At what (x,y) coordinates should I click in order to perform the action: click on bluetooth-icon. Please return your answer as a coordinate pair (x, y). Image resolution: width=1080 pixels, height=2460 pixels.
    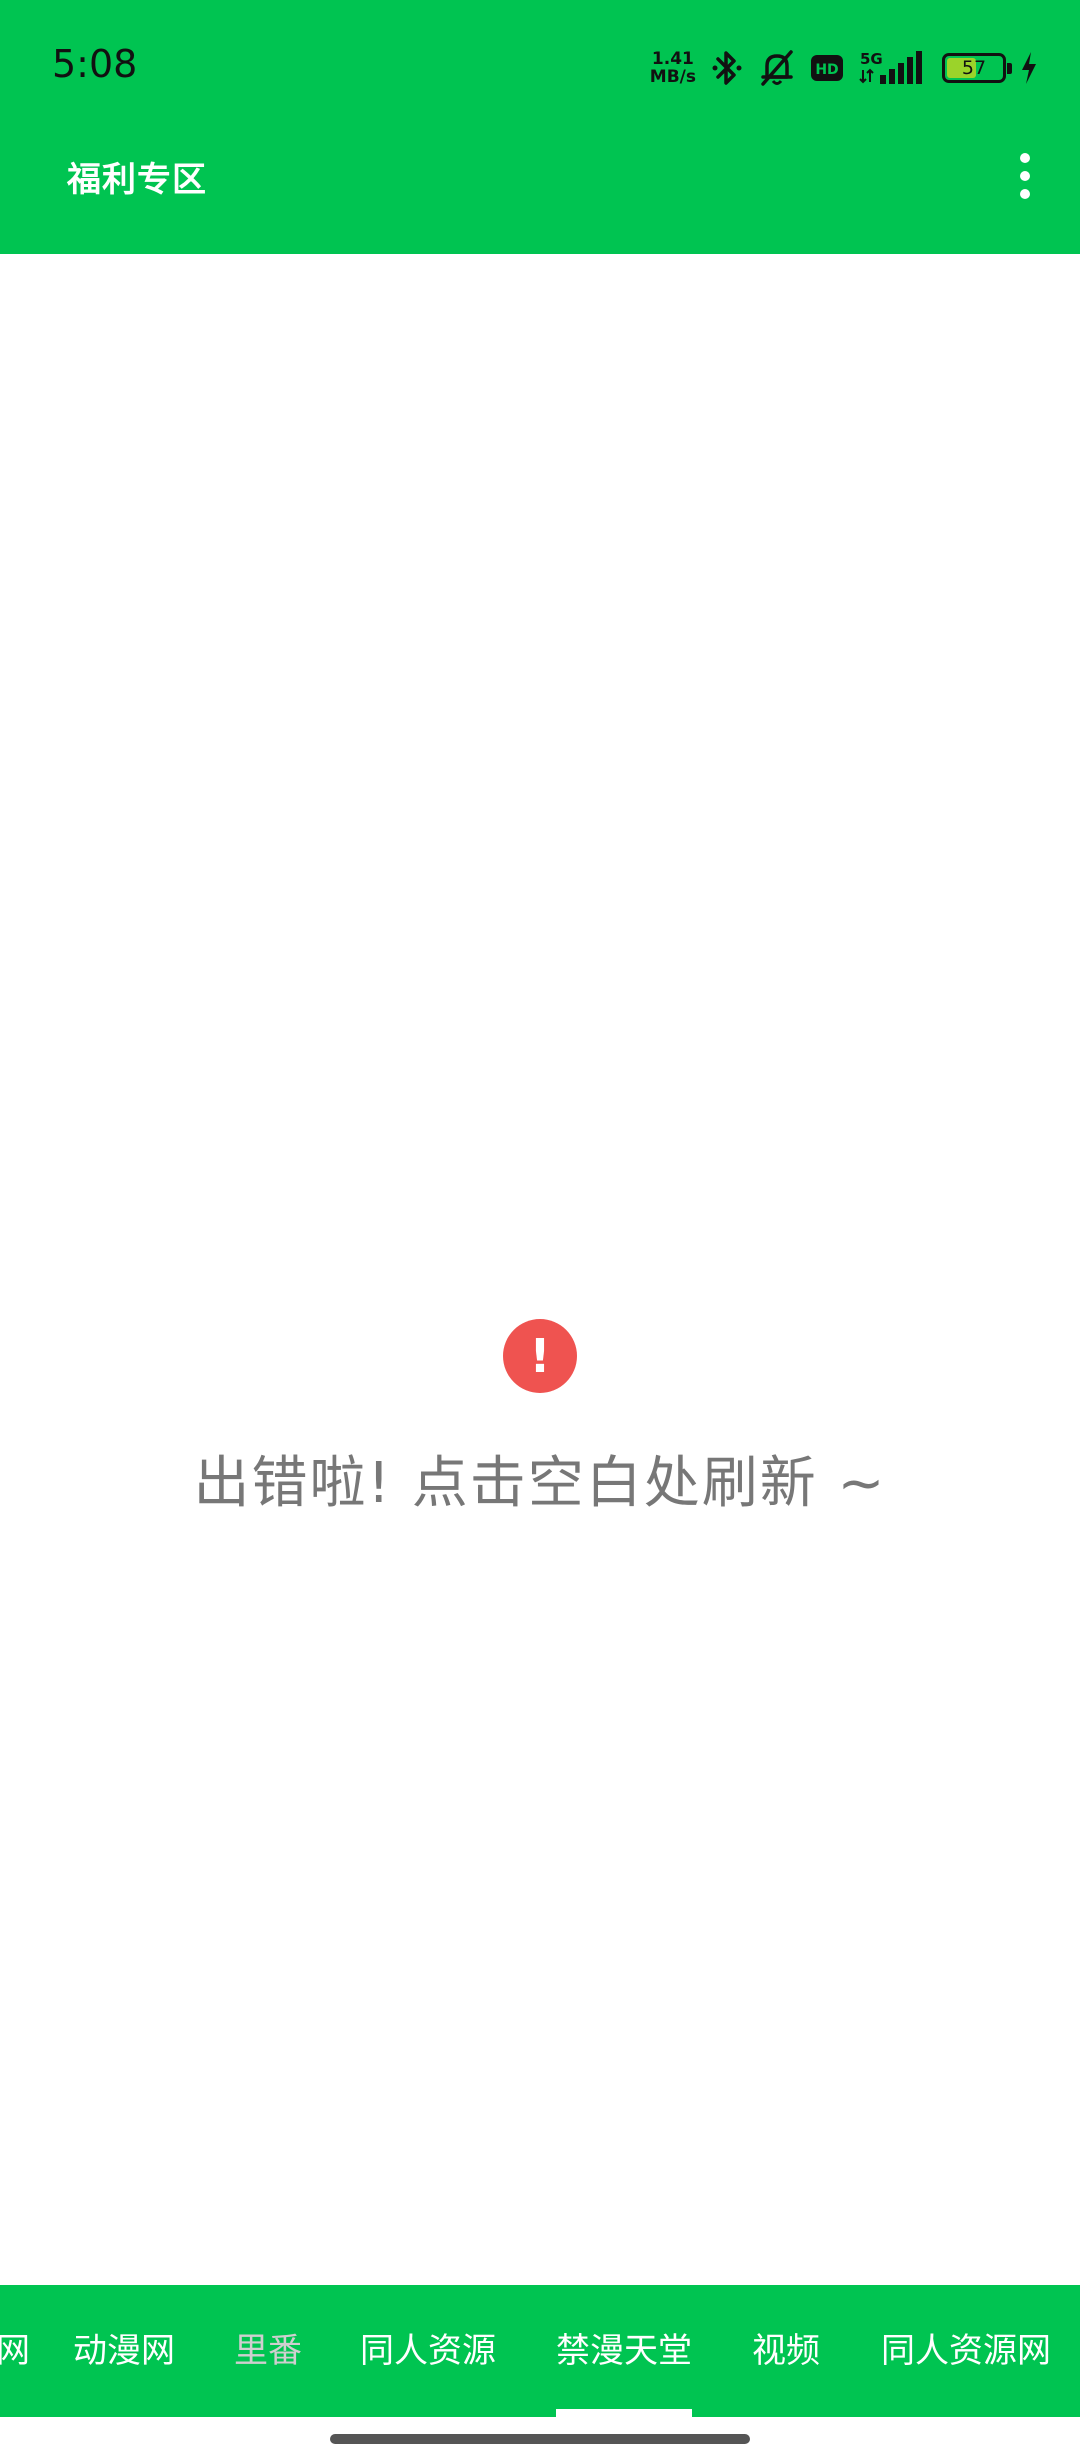
    Looking at the image, I should click on (727, 68).